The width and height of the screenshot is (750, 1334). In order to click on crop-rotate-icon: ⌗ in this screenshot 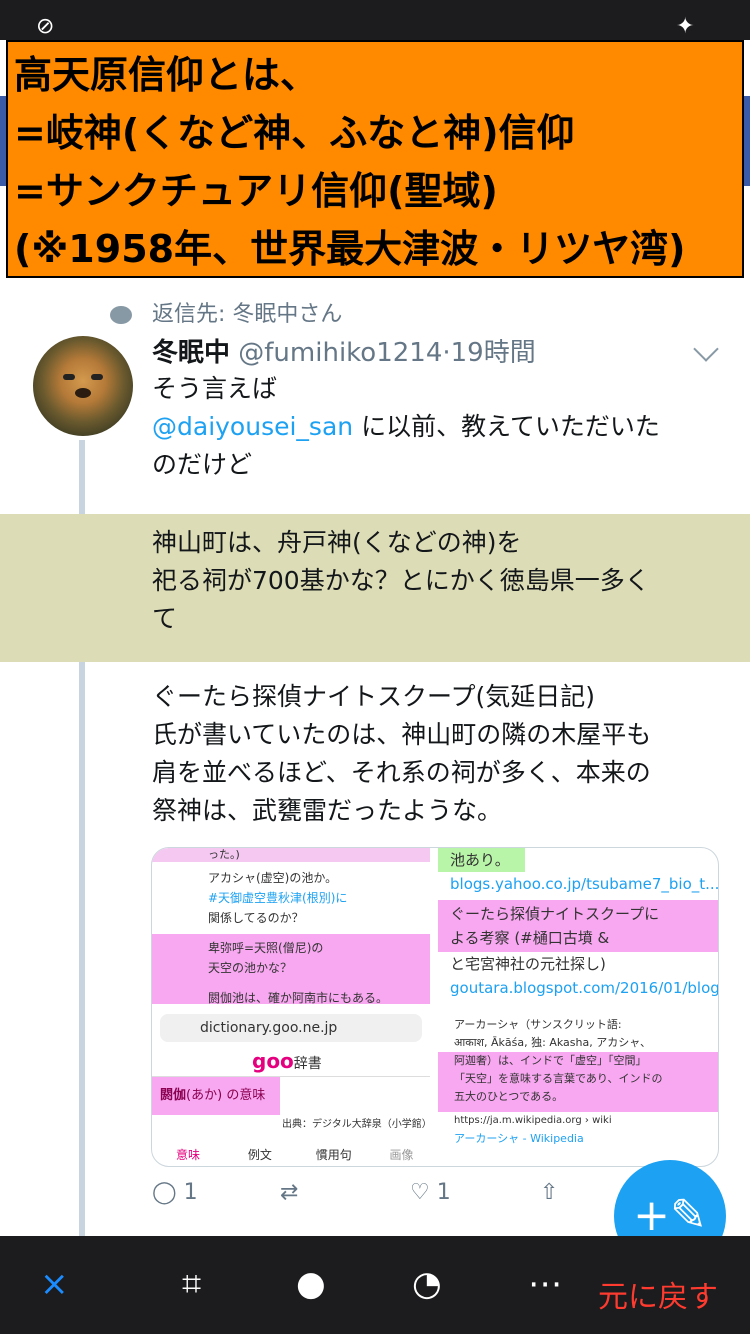, I will do `click(191, 1284)`.